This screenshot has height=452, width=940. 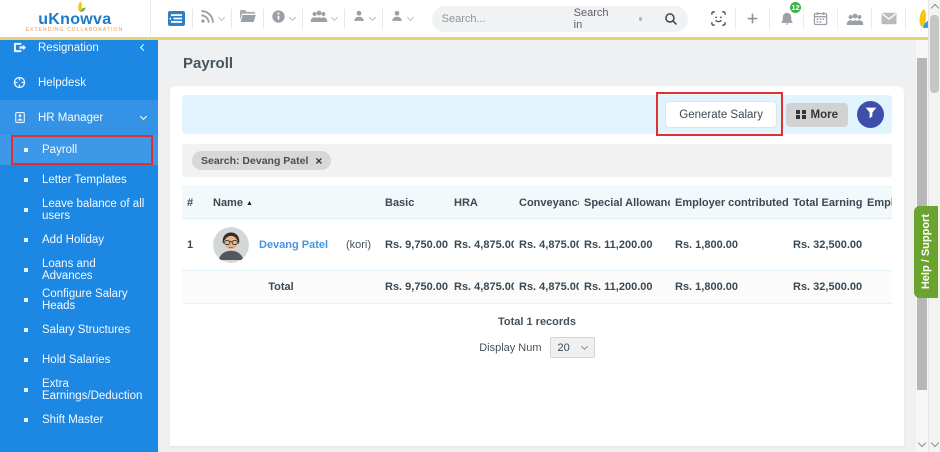 I want to click on search-scope-selector: Search in, so click(x=592, y=19).